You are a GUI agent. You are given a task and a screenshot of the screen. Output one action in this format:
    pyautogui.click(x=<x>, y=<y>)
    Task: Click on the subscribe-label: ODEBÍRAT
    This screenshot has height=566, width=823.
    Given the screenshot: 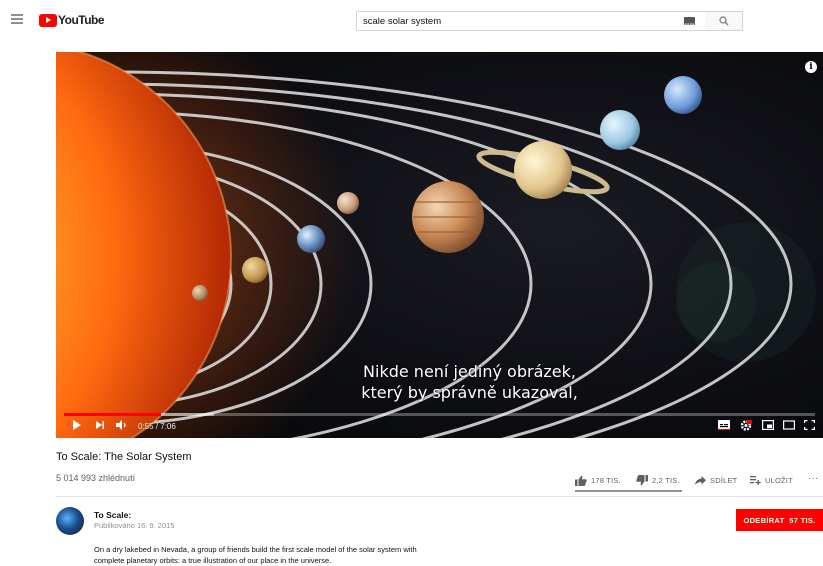 What is the action you would take?
    pyautogui.click(x=764, y=520)
    